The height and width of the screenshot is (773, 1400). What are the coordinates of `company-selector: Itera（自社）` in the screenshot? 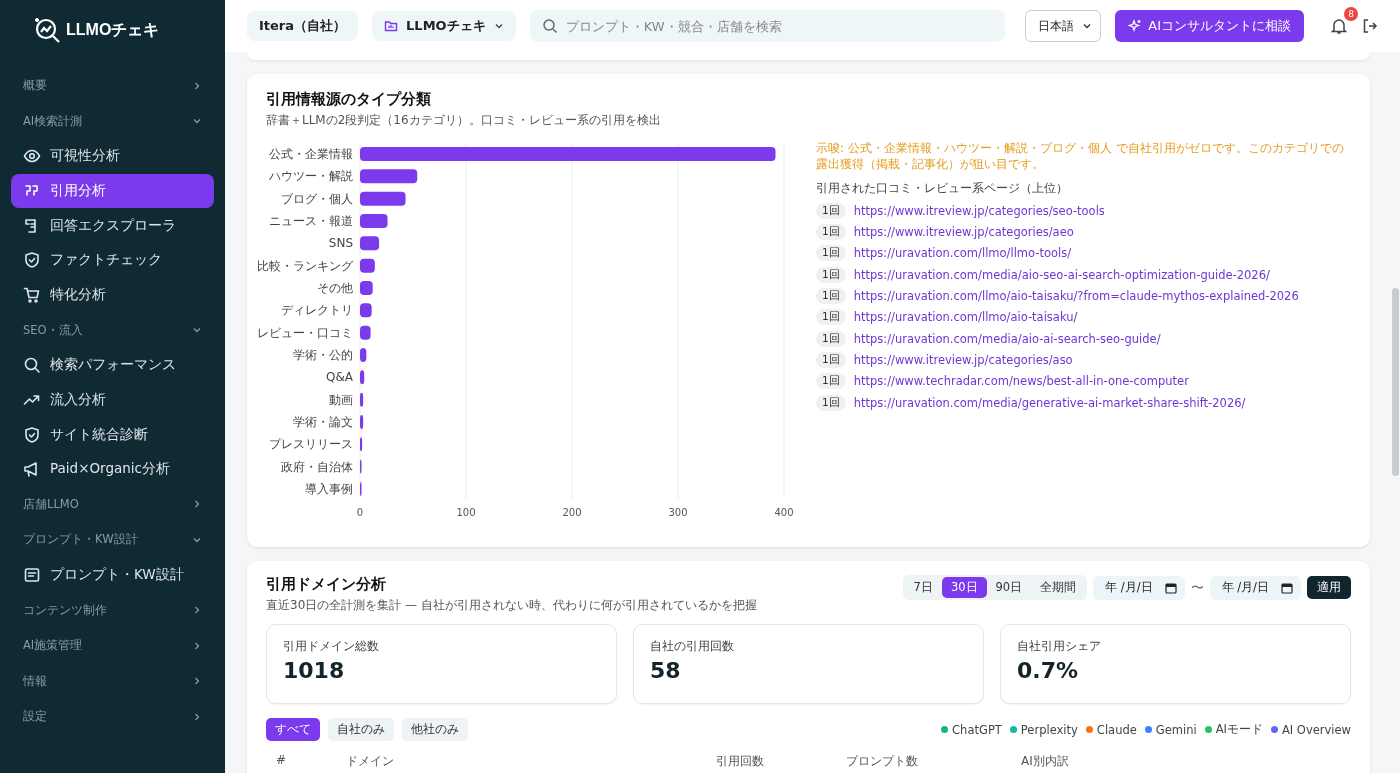 It's located at (303, 26).